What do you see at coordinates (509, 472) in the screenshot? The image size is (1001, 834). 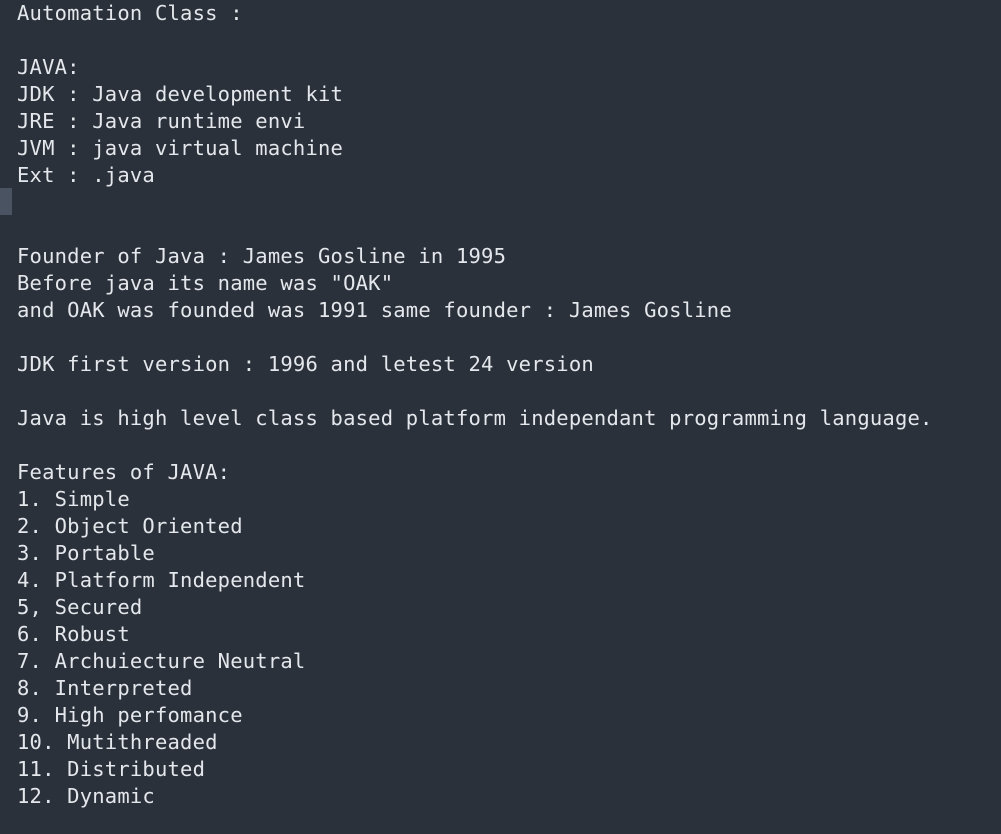 I see `editor-line: Features of JAVA:` at bounding box center [509, 472].